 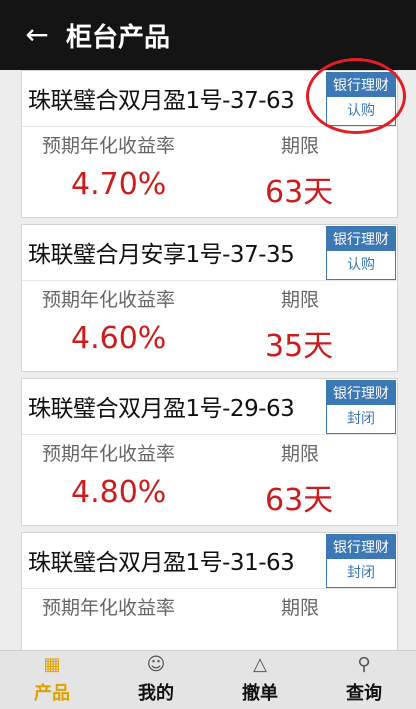 I want to click on term-value: 35天, so click(x=299, y=346).